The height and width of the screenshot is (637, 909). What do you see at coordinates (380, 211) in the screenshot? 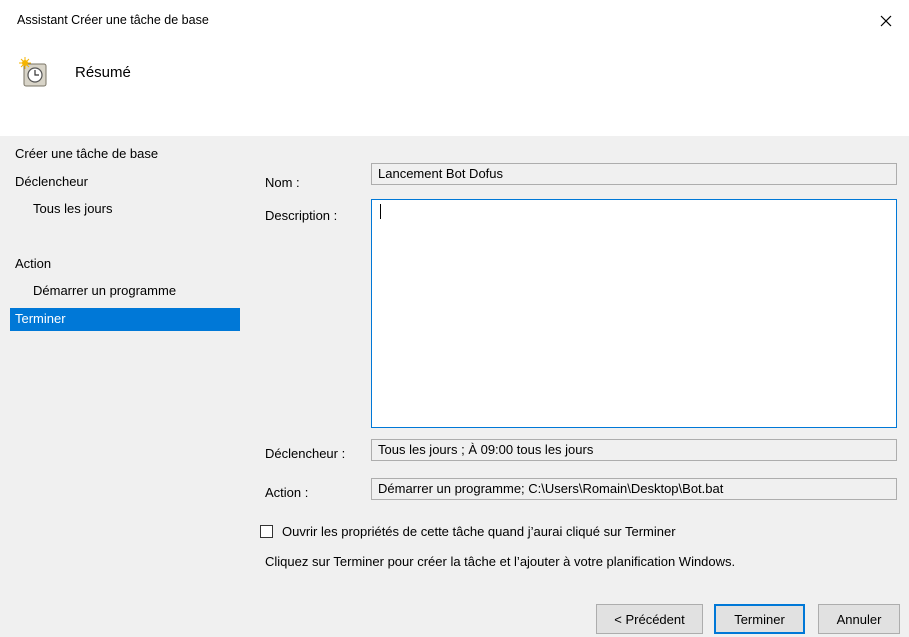
I see `text-caret` at bounding box center [380, 211].